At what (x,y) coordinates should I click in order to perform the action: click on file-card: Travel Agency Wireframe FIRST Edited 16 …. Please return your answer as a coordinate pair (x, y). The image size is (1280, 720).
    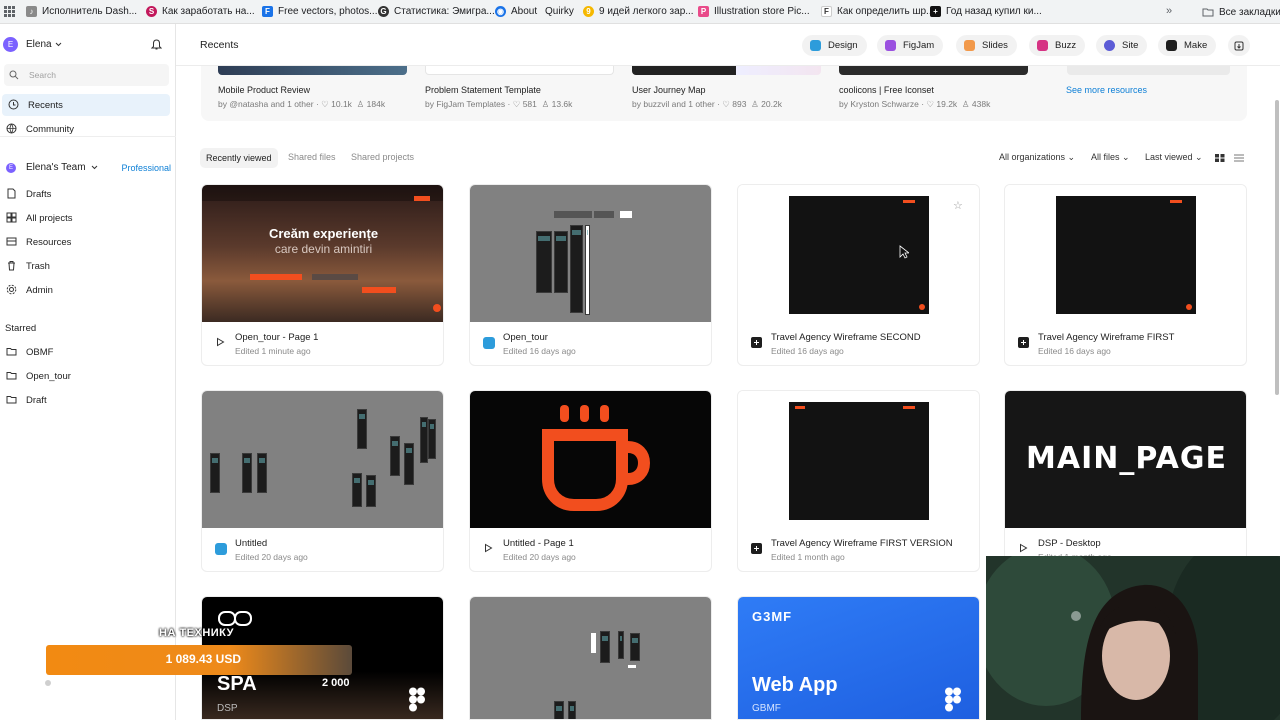
    Looking at the image, I should click on (1125, 275).